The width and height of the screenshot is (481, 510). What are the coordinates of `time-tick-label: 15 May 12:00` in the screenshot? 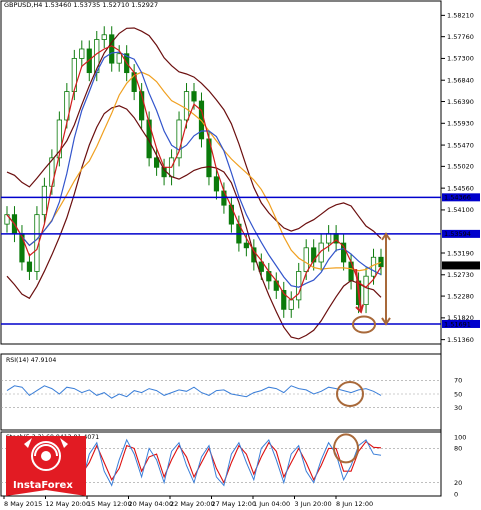 It's located at (109, 504).